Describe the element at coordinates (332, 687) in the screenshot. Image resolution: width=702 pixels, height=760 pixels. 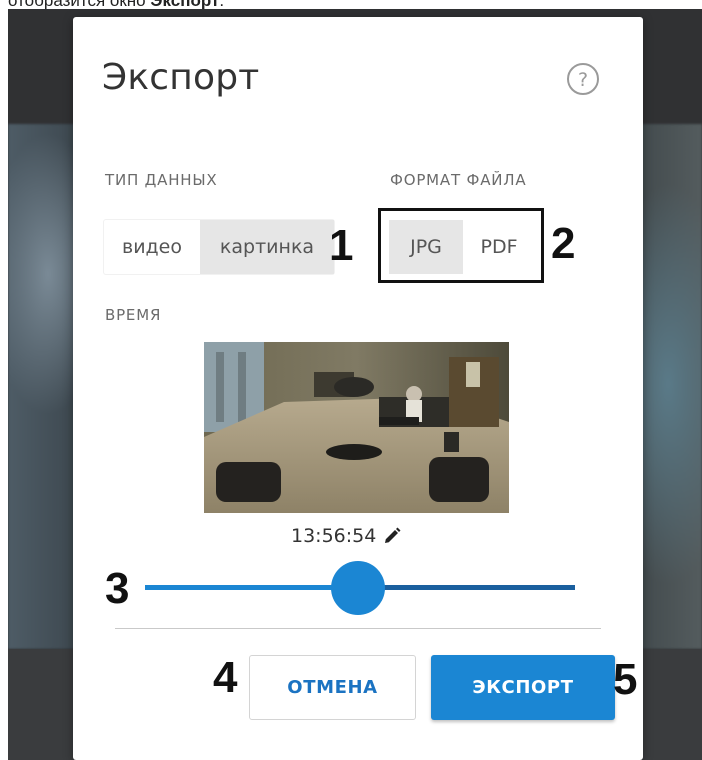
I see `cancel-button: ОТМЕНА` at that location.